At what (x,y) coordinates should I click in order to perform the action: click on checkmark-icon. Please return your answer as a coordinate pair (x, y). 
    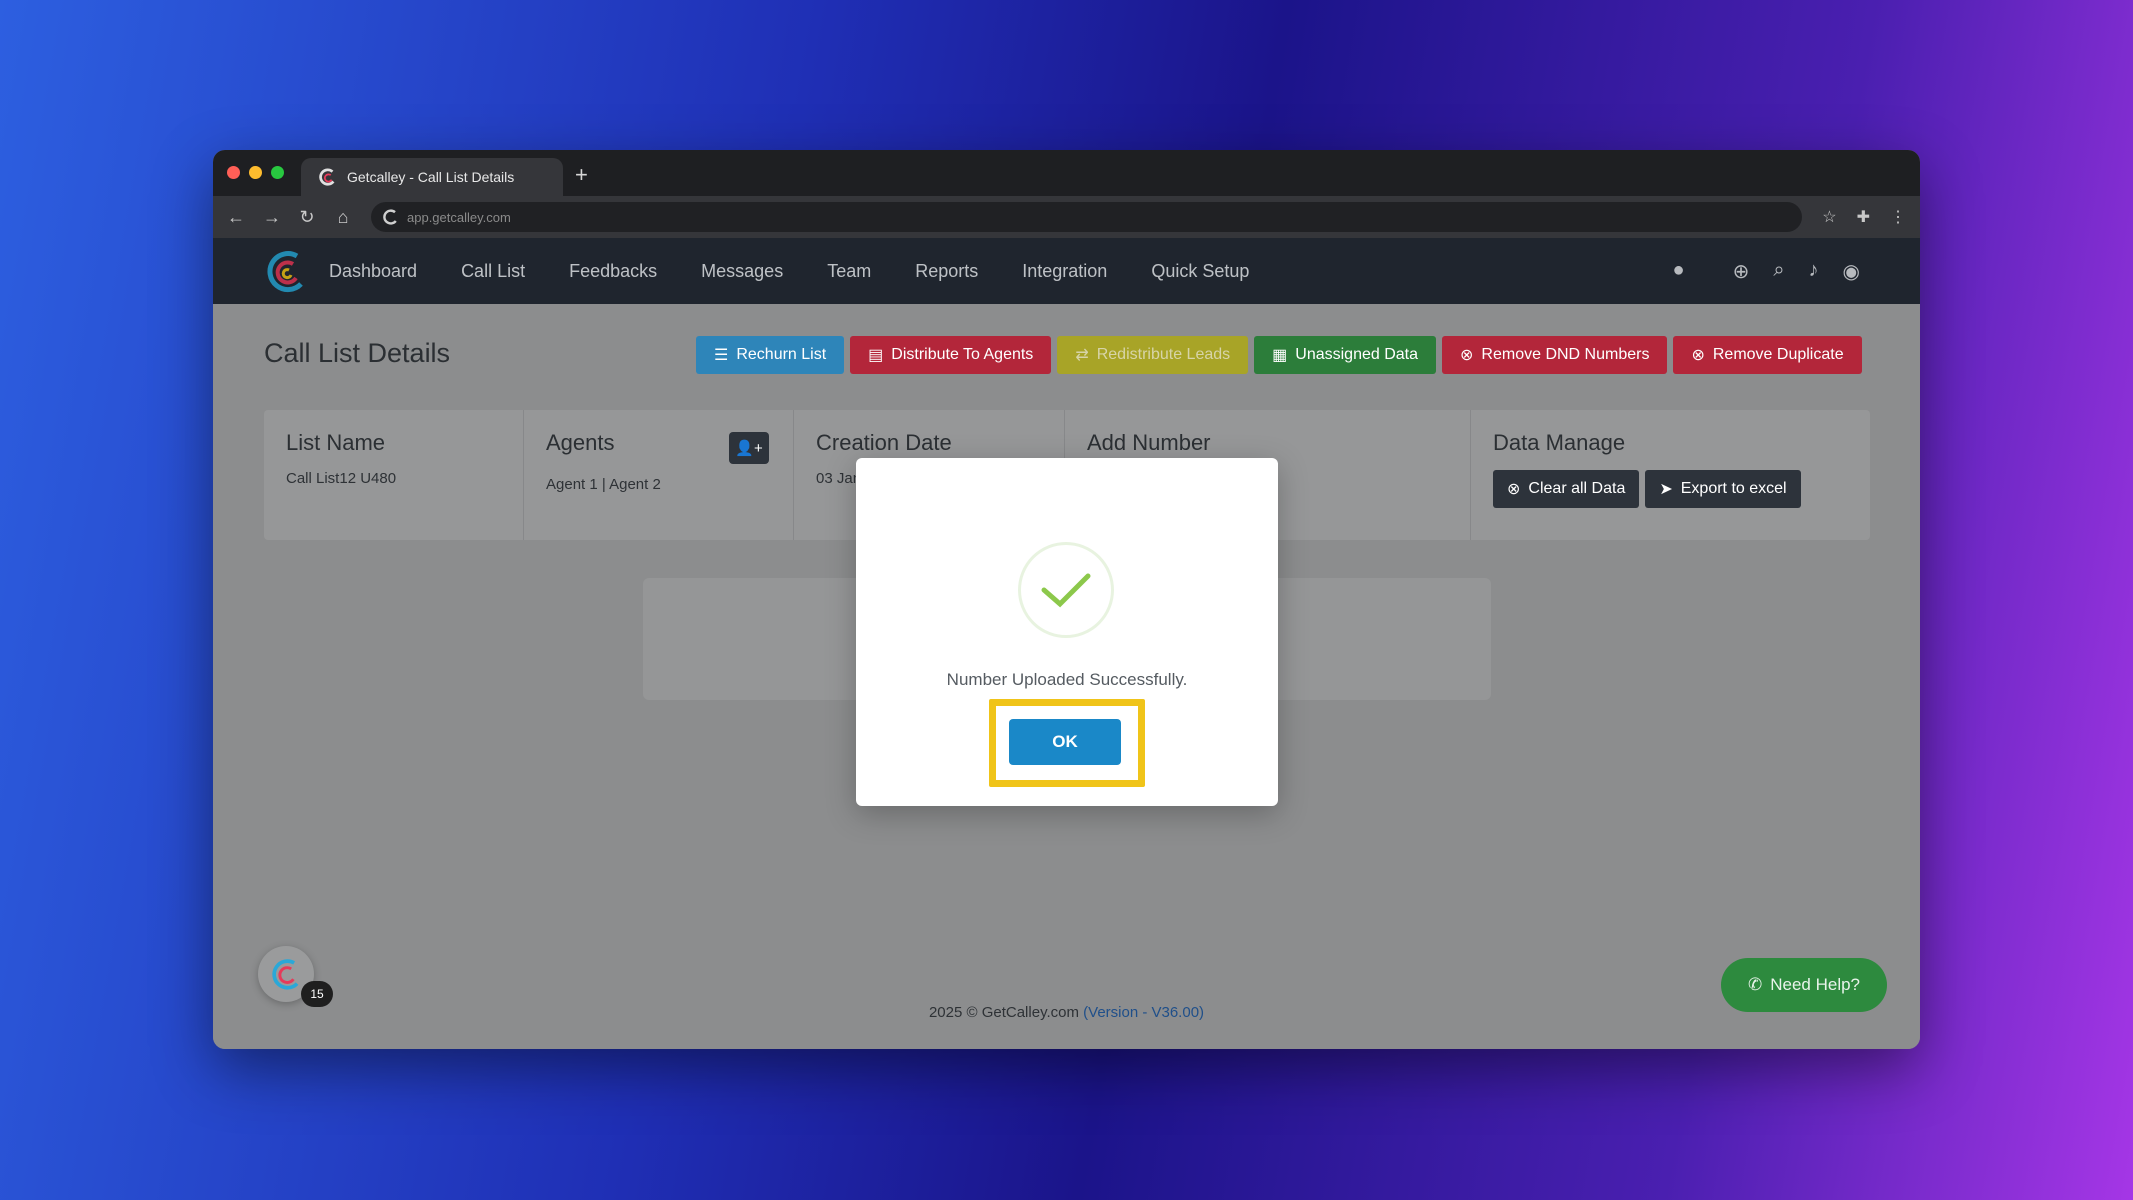
    Looking at the image, I should click on (1066, 590).